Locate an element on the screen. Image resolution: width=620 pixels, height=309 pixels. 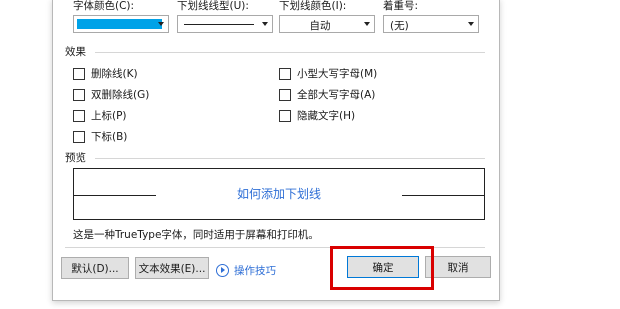
superscript-checkbox: 上标(P) is located at coordinates (100, 115).